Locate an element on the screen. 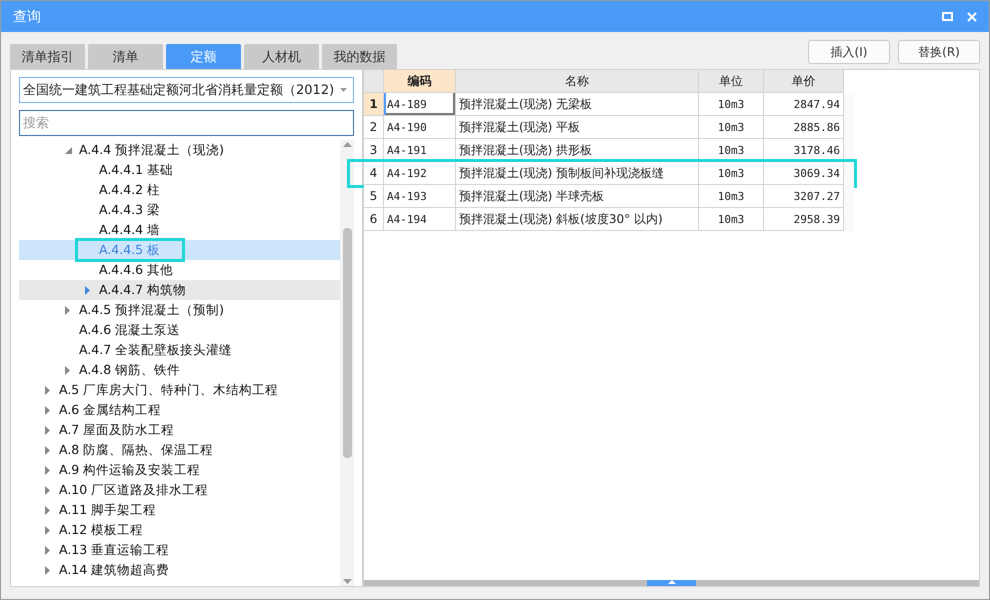  tree-item: A.14 建筑物超高费 is located at coordinates (179, 570).